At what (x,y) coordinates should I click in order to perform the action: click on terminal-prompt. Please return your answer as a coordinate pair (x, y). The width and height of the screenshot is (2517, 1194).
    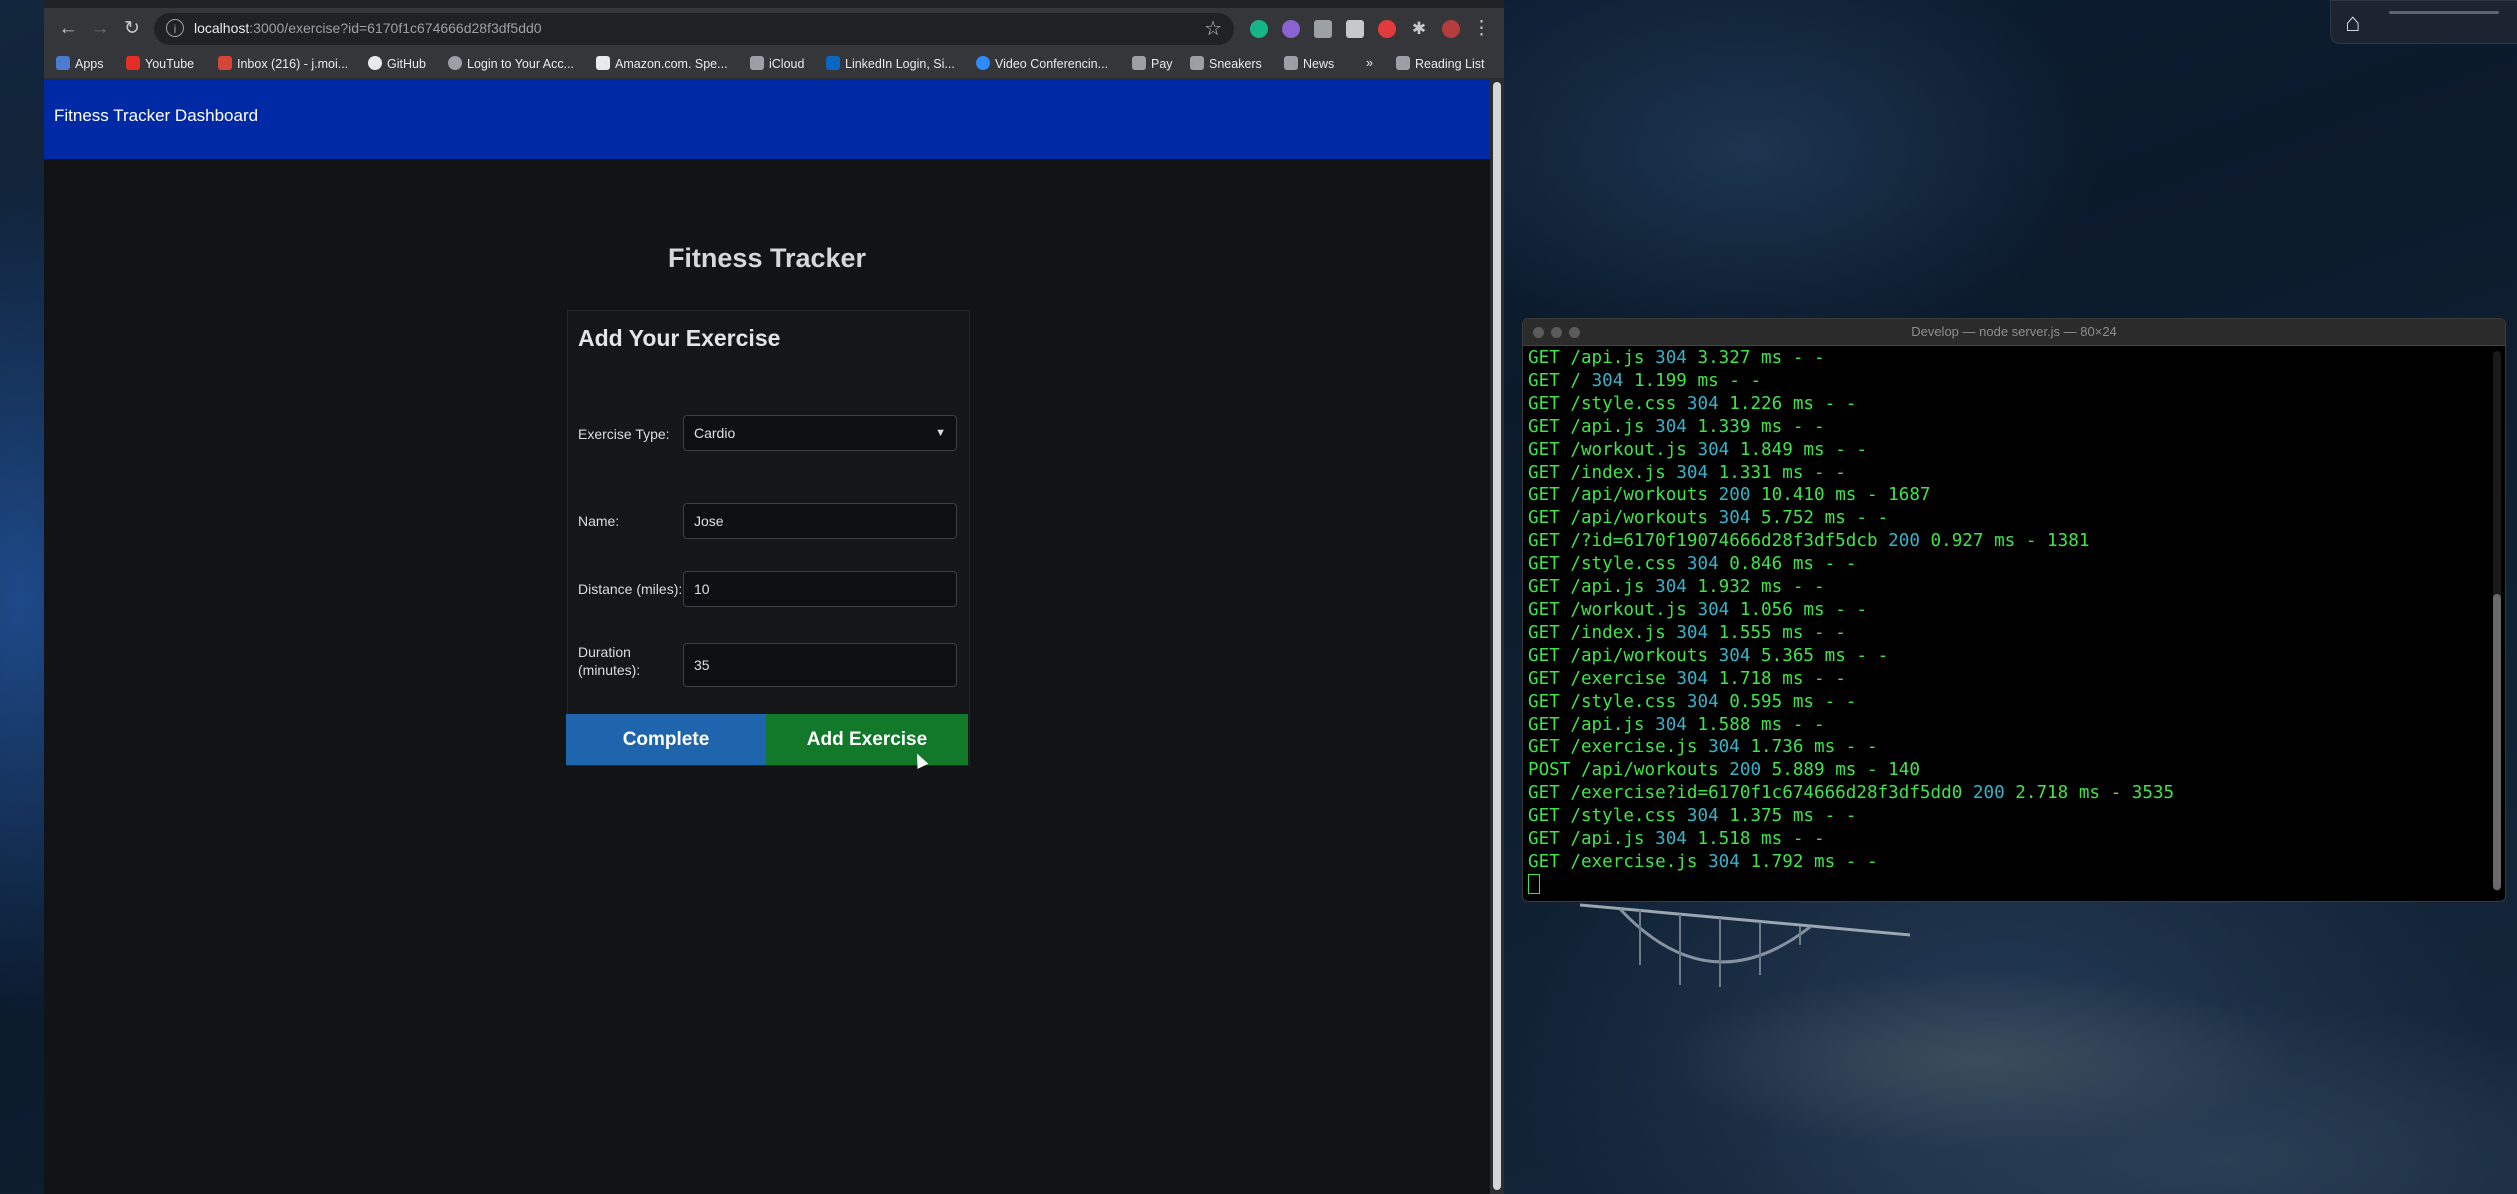
    Looking at the image, I should click on (2008, 885).